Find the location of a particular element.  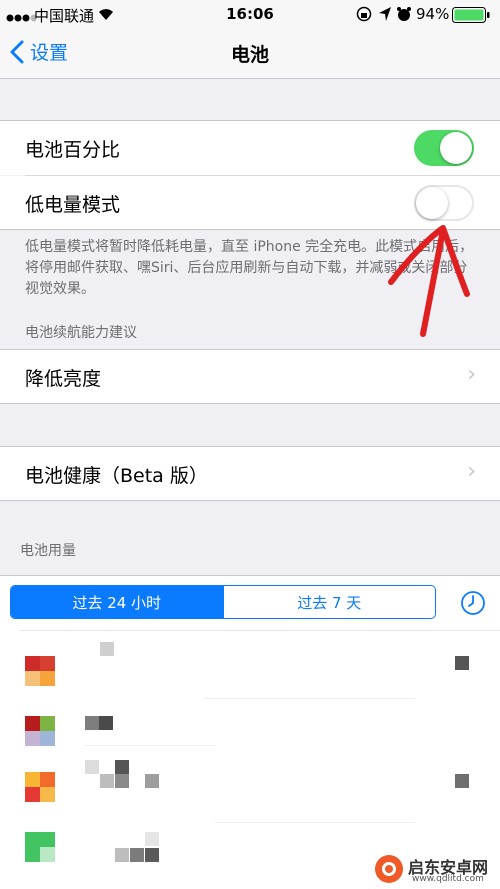

battery-health-row: 电池健康（Beta 版） › is located at coordinates (250, 473).